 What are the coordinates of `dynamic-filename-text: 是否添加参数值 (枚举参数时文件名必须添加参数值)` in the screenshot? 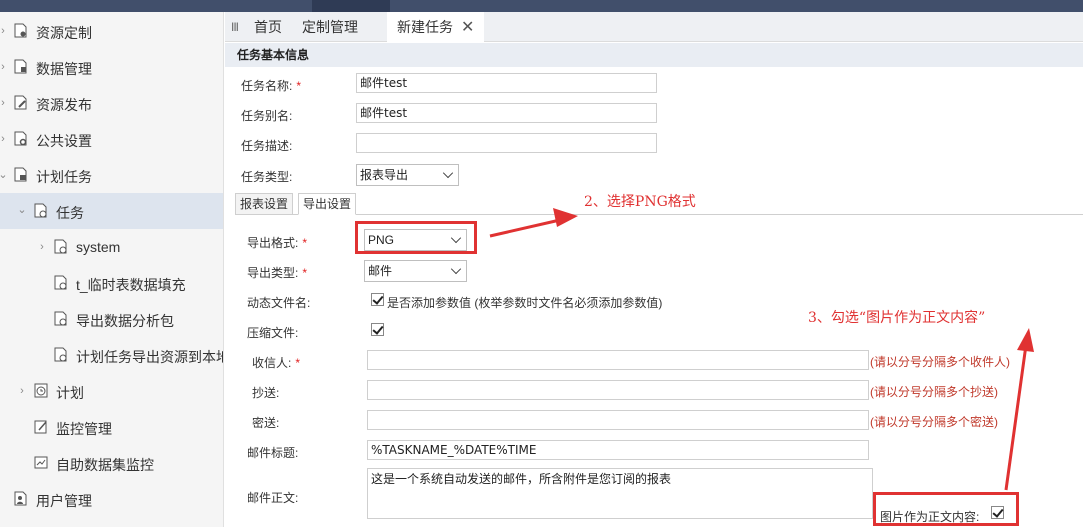 It's located at (525, 303).